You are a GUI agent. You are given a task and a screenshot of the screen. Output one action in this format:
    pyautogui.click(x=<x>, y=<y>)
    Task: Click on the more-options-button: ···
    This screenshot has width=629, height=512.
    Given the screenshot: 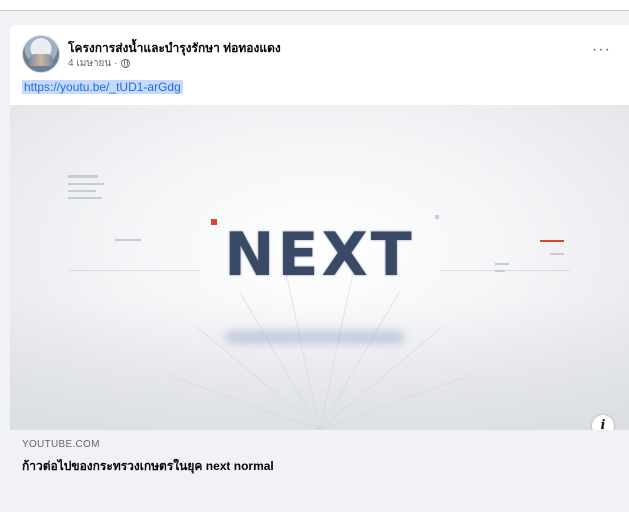 What is the action you would take?
    pyautogui.click(x=601, y=50)
    